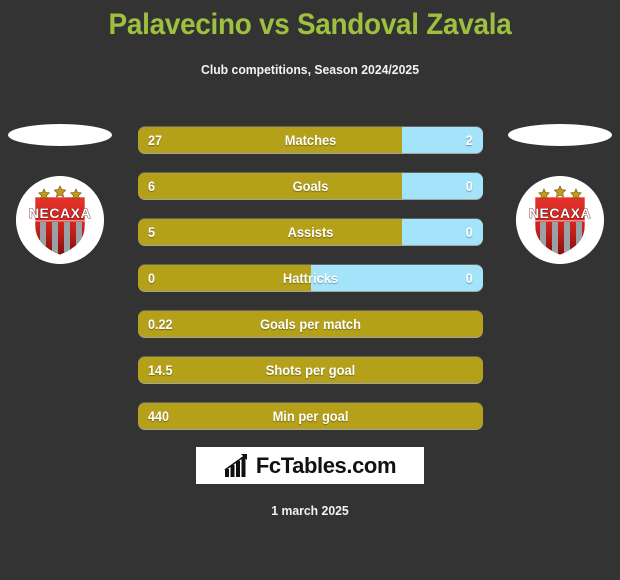 The image size is (620, 580). Describe the element at coordinates (310, 510) in the screenshot. I see `footer-date: 1 march 2025` at that location.